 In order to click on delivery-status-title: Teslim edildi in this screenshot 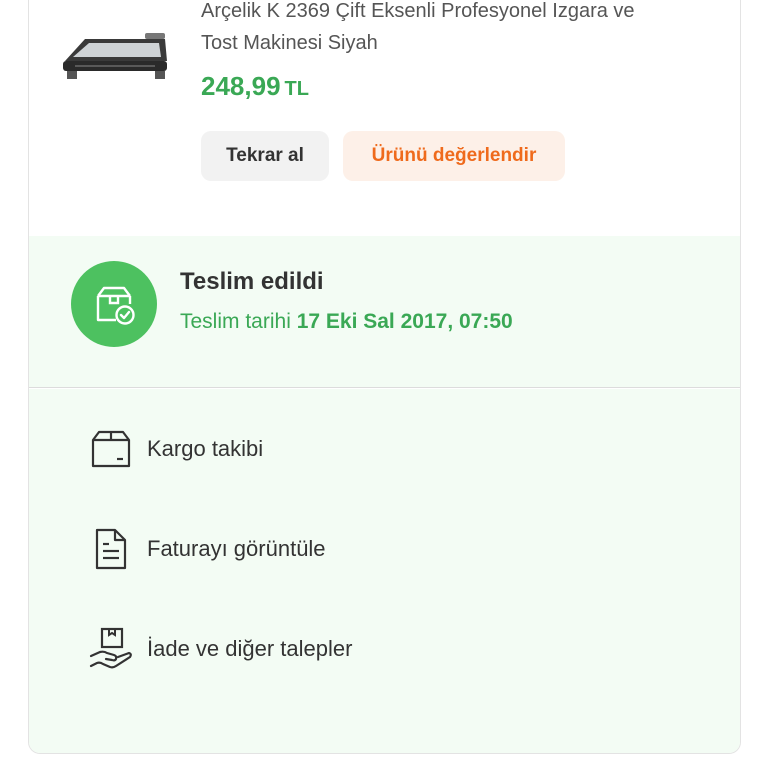, I will do `click(252, 281)`.